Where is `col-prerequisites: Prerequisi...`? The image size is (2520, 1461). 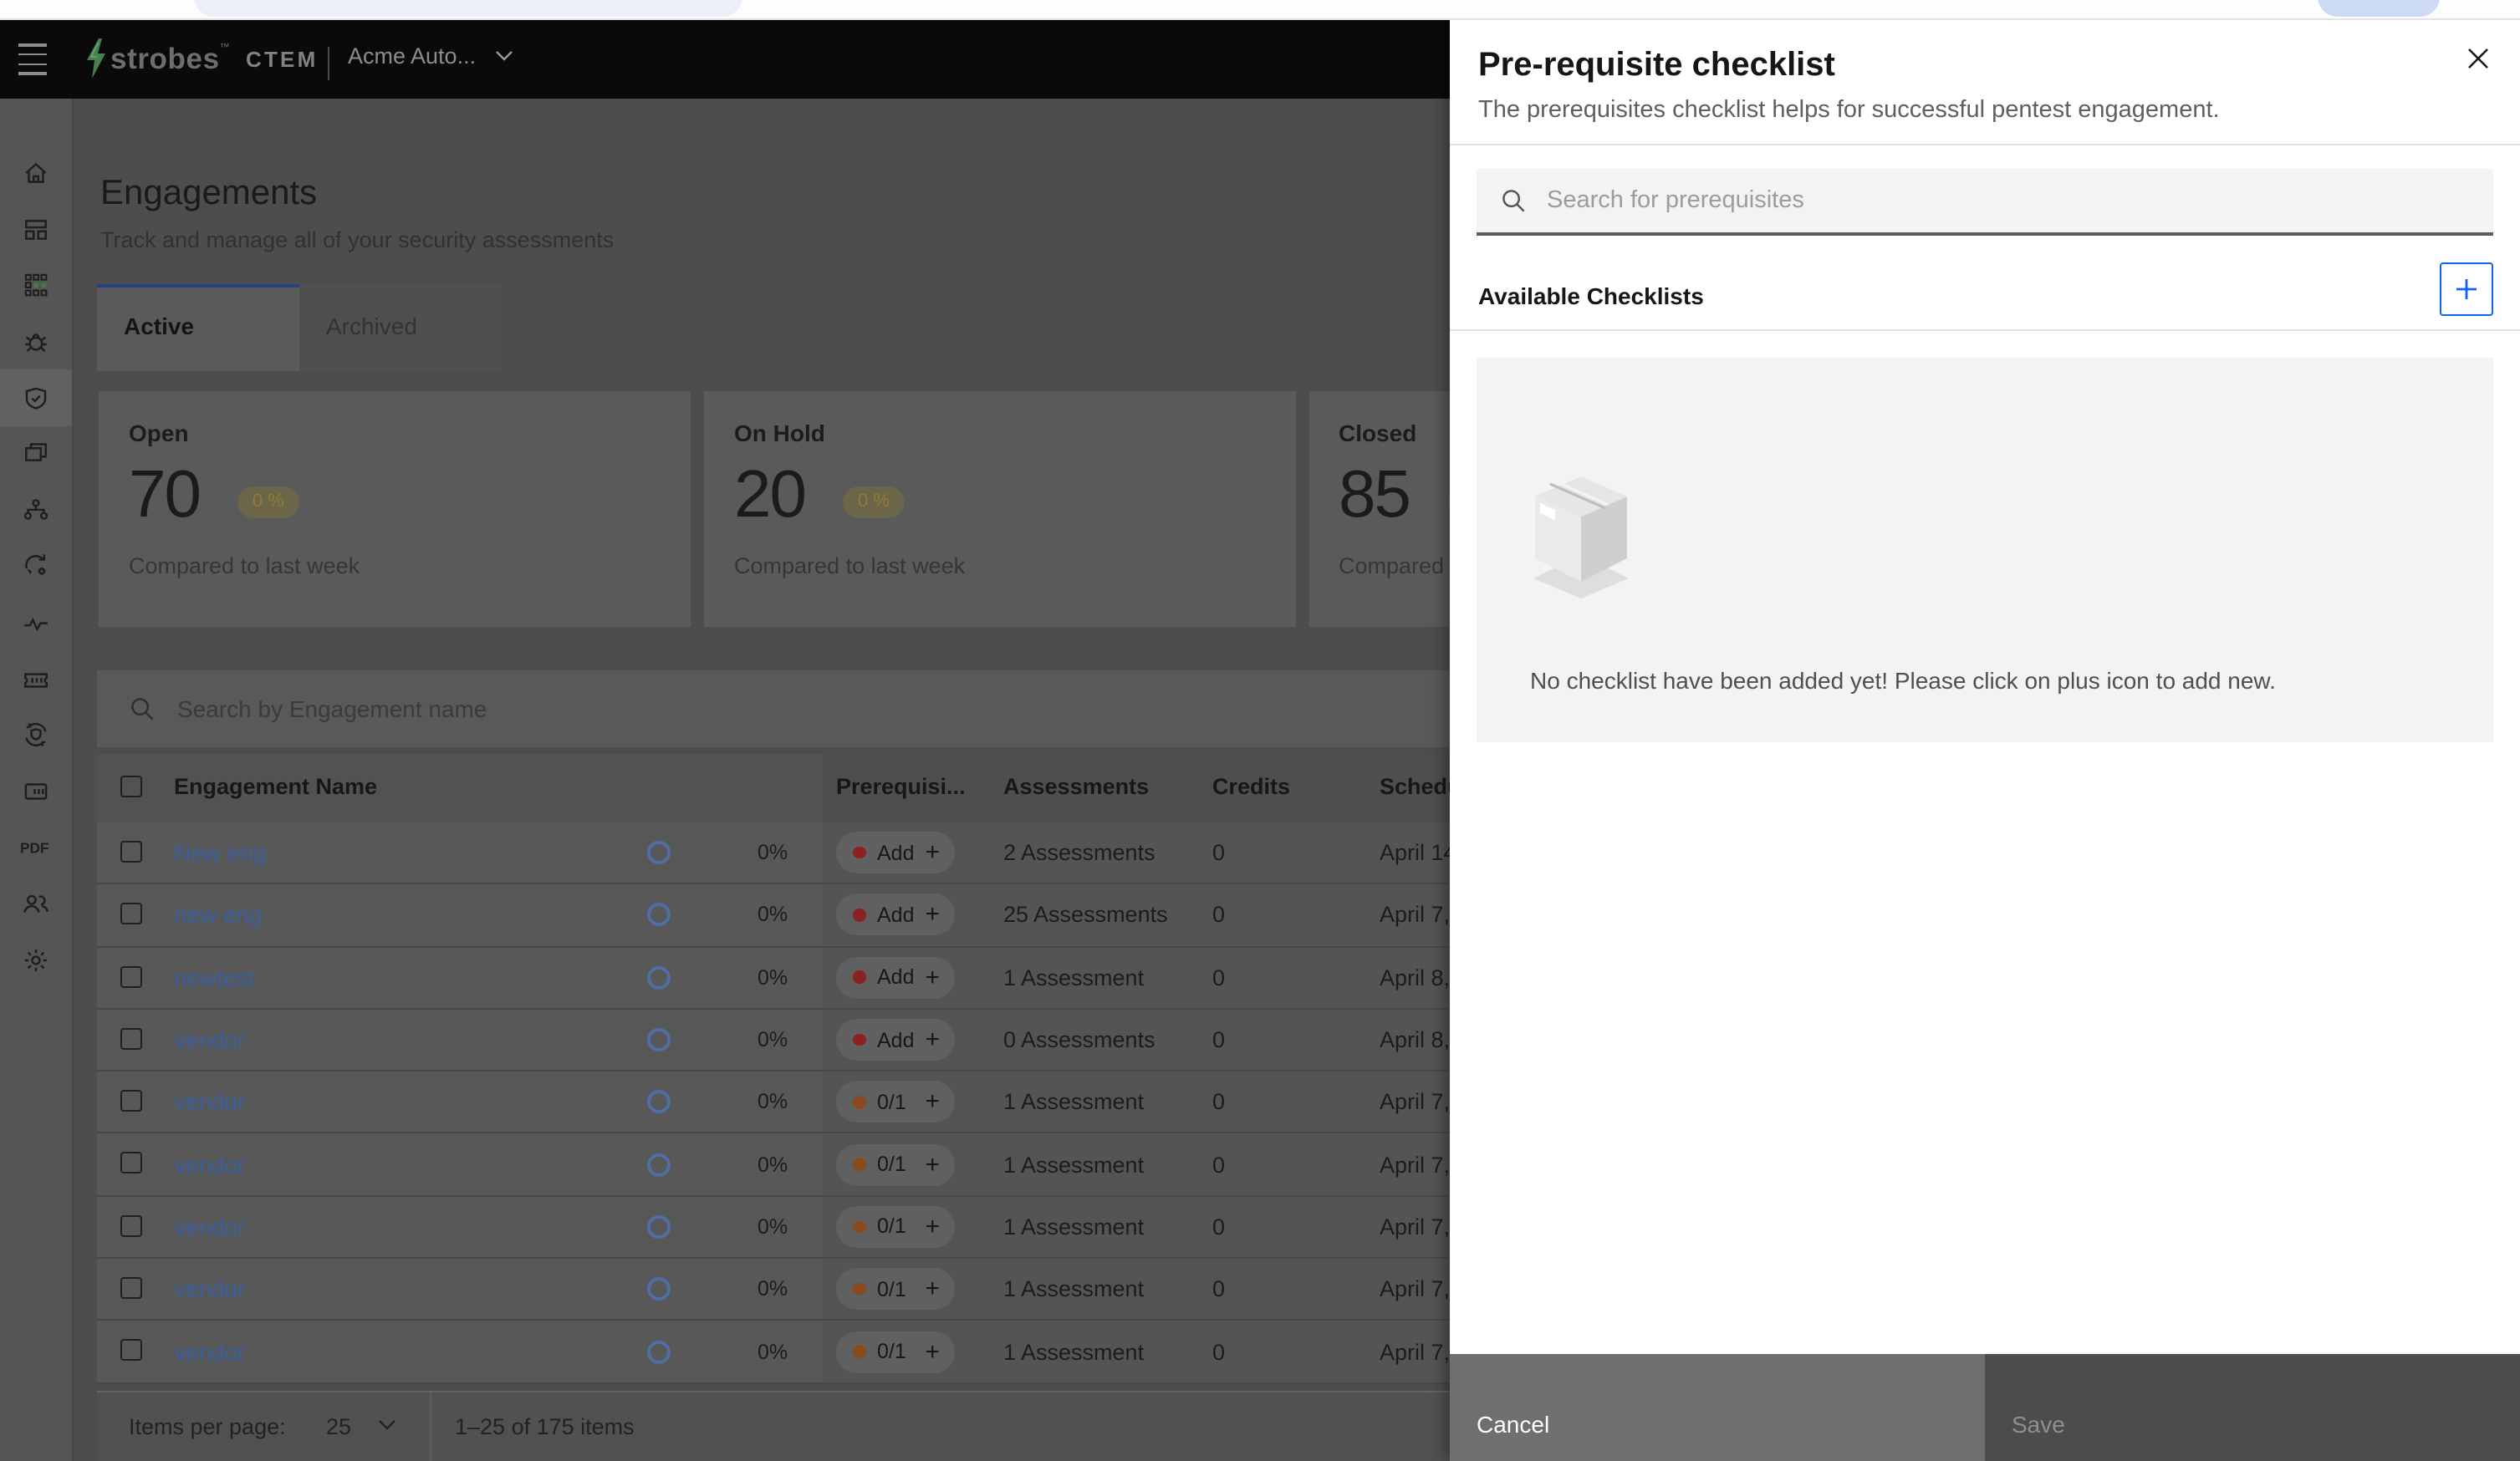 col-prerequisites: Prerequisi... is located at coordinates (901, 786).